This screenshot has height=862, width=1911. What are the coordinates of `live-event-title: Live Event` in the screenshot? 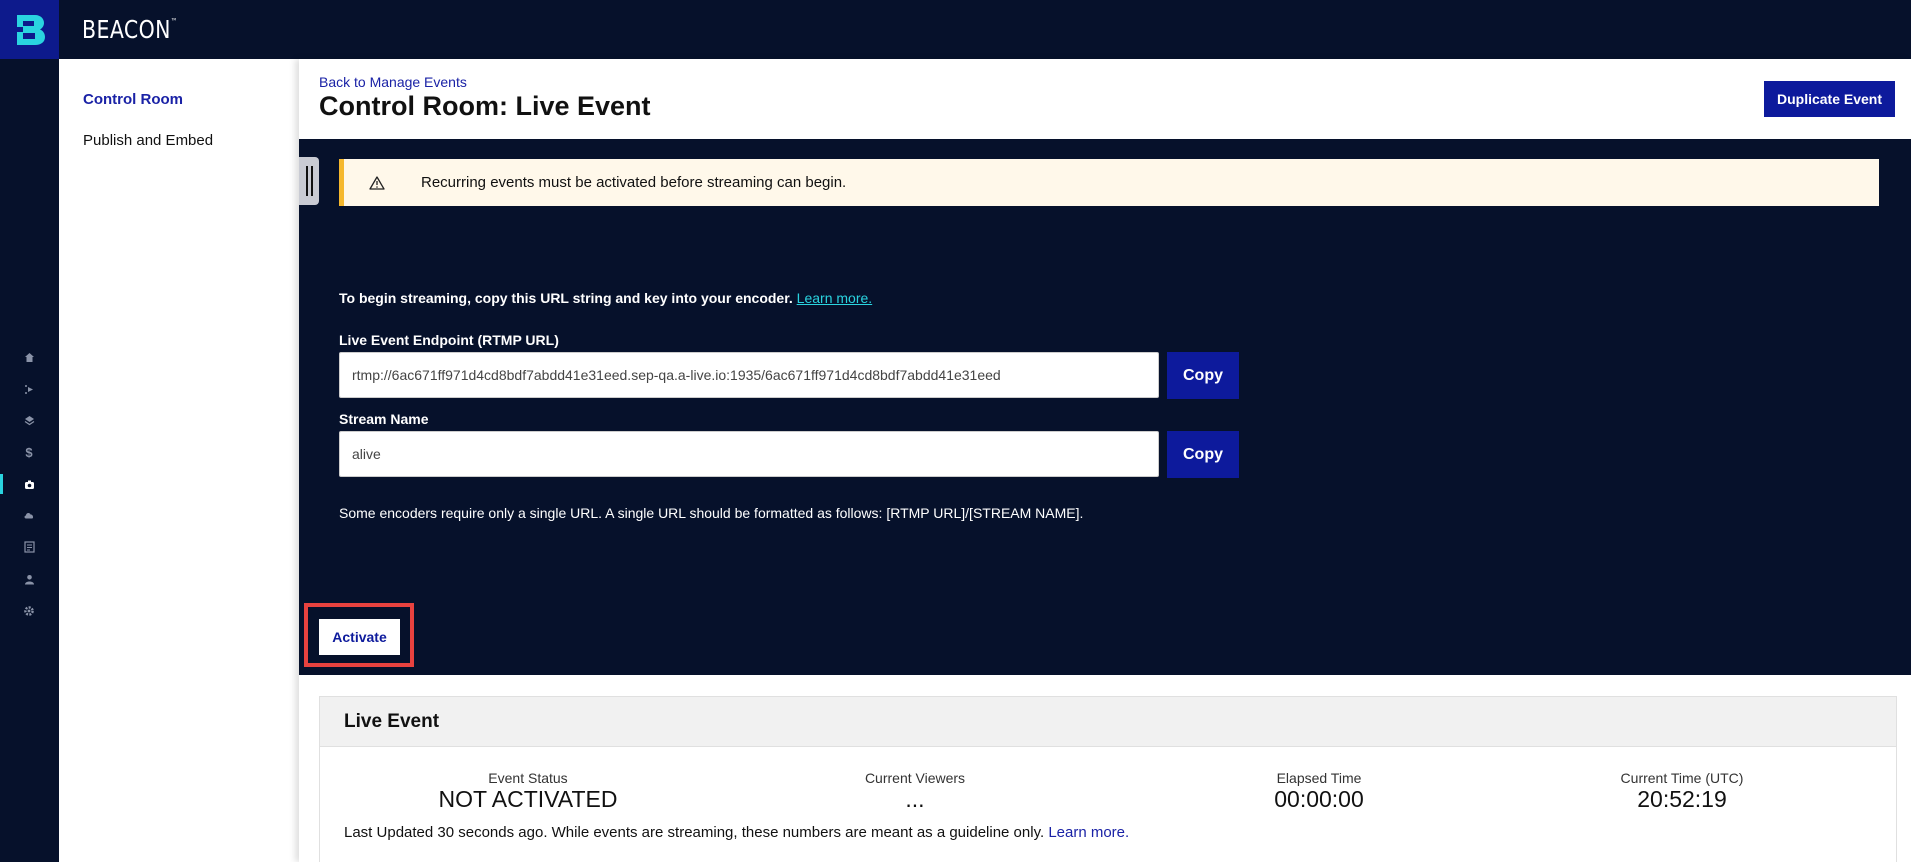 It's located at (1108, 722).